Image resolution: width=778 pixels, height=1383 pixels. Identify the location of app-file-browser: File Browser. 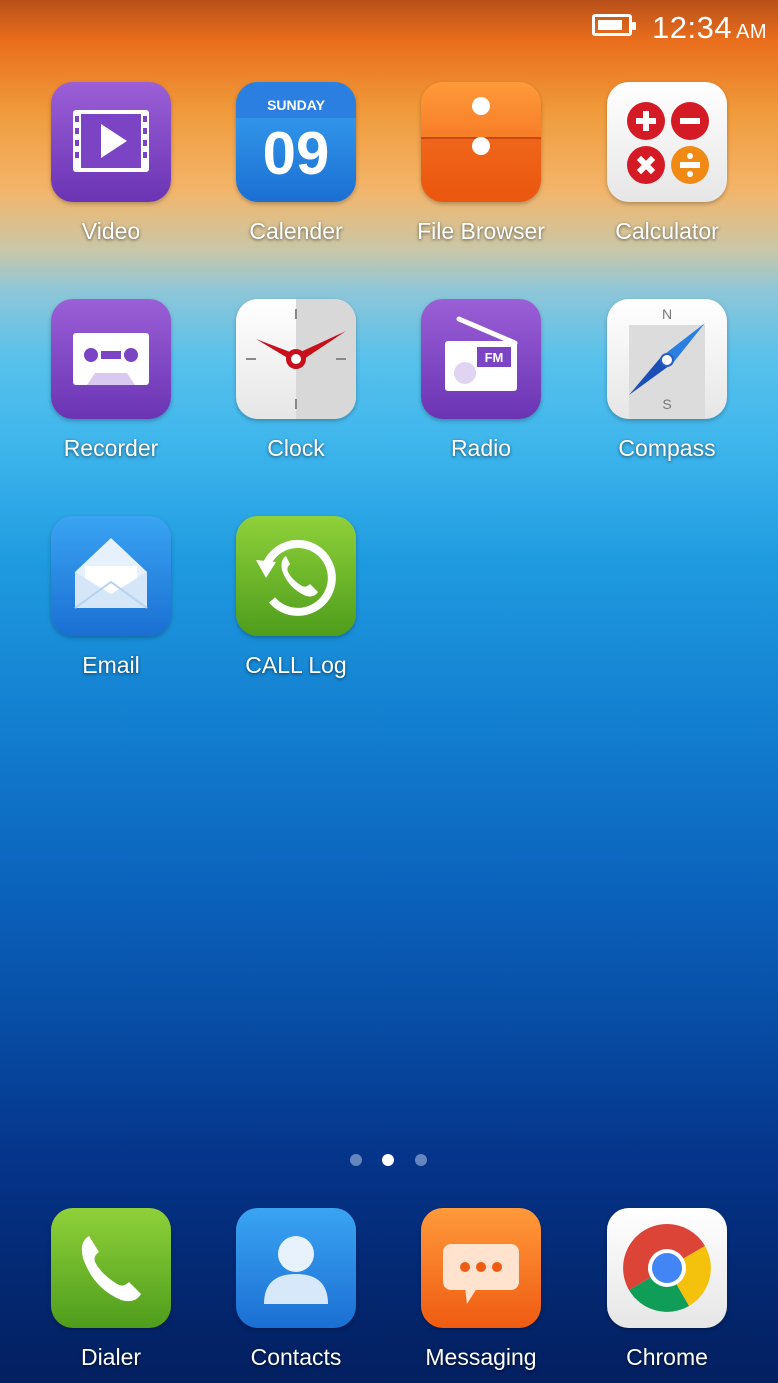
(481, 163).